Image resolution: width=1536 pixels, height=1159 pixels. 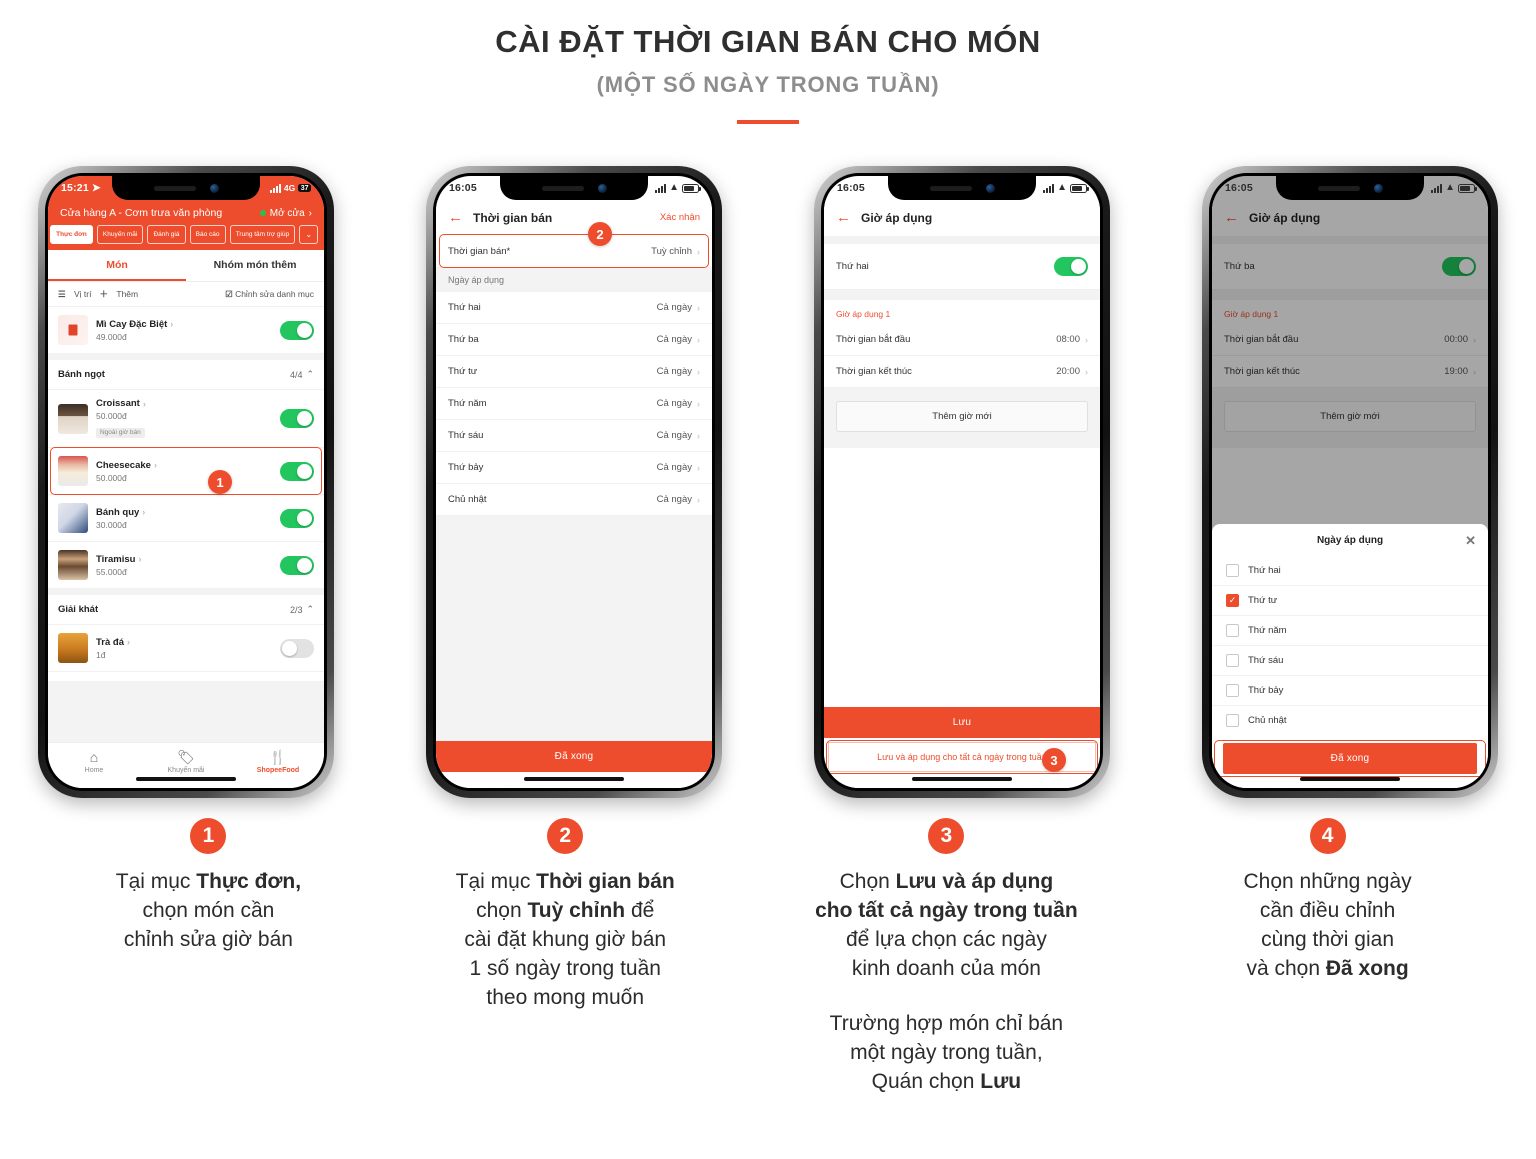 I want to click on segment-nhom-mon-them: Nhóm món thêm, so click(x=255, y=265).